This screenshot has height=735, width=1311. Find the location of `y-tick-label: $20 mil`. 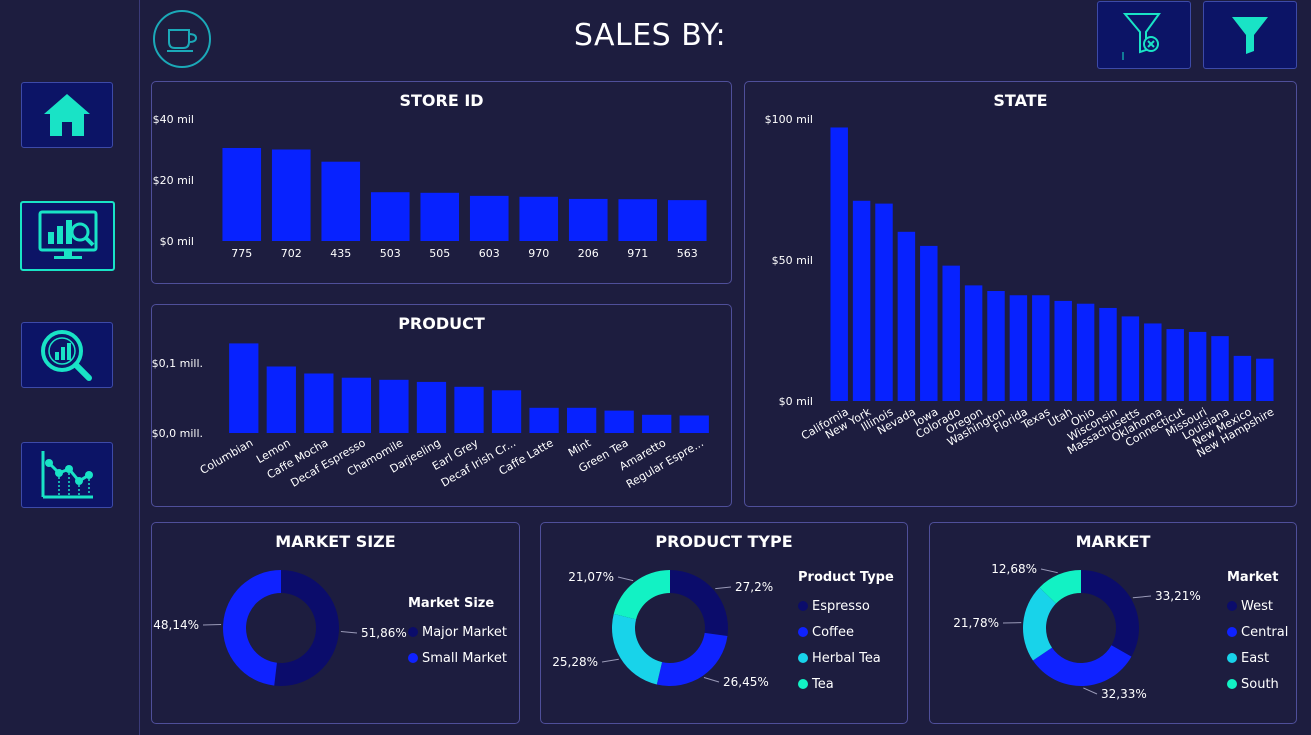

y-tick-label: $20 mil is located at coordinates (173, 180).